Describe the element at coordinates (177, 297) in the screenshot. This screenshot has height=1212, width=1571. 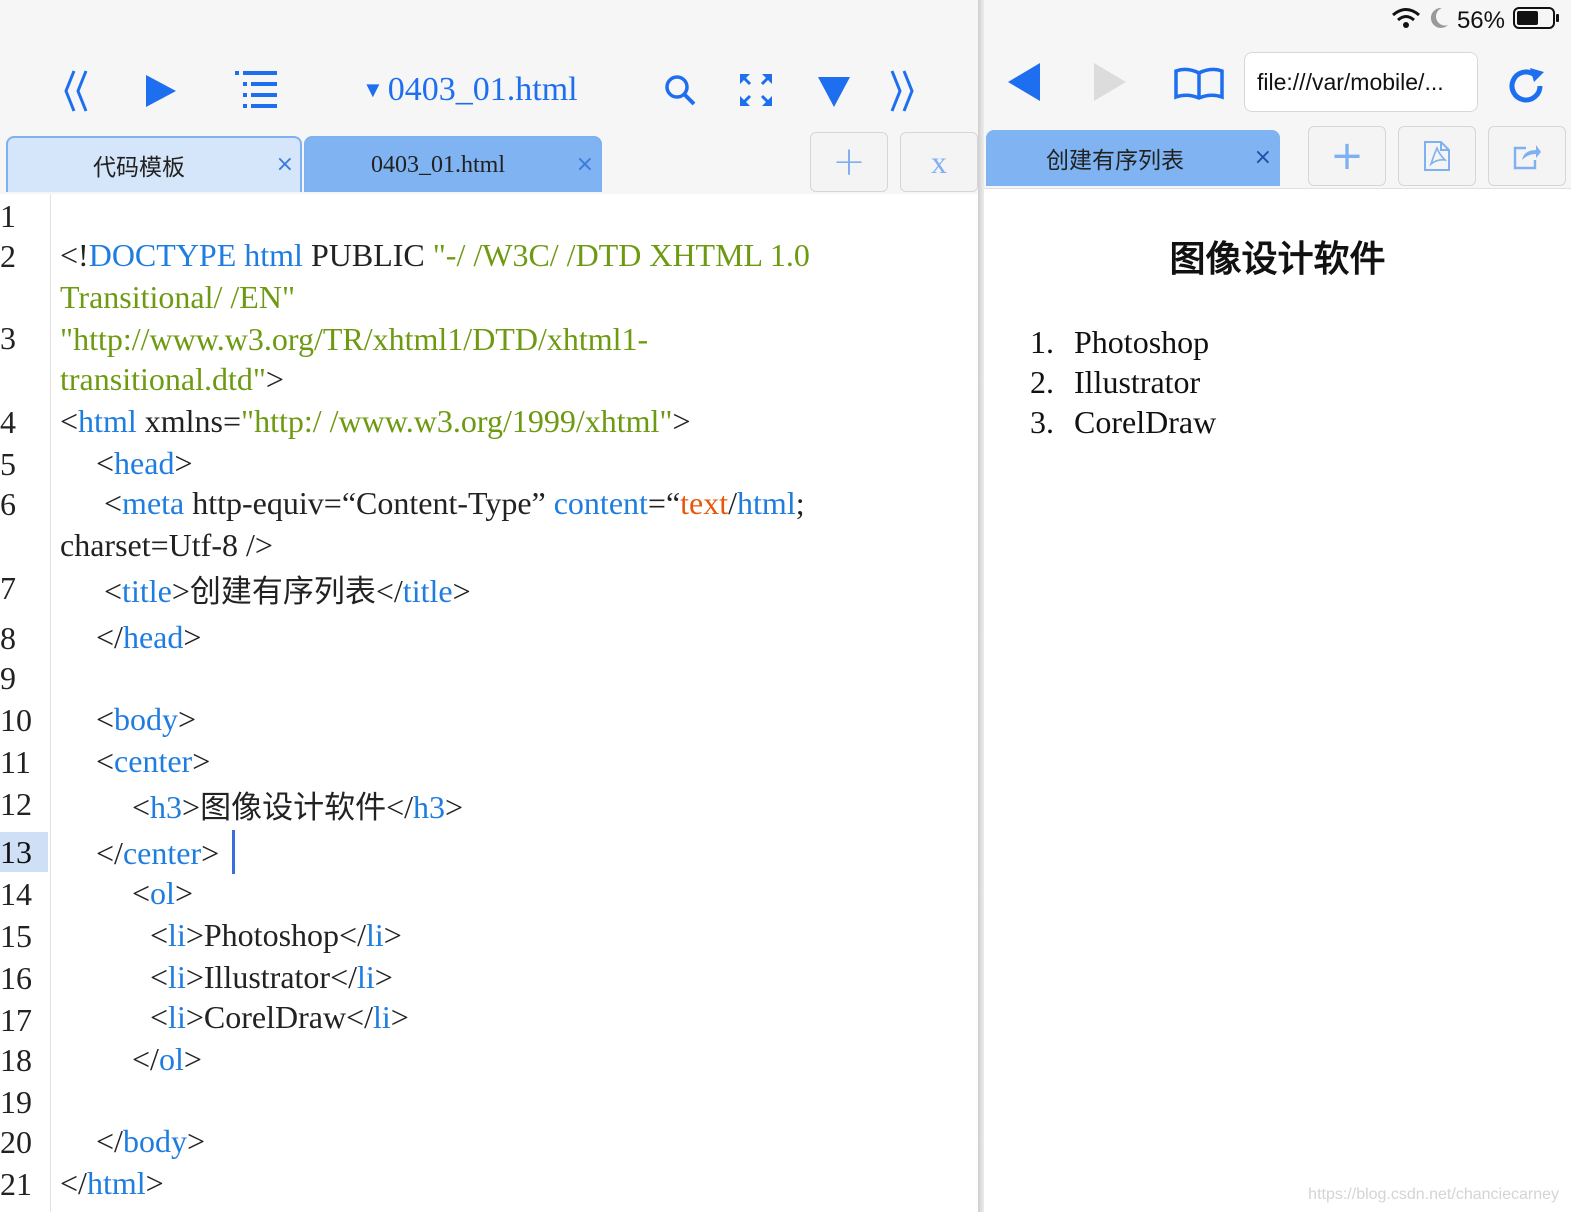
I see `code-line-2-wrap: Transitional/ /EN"` at that location.